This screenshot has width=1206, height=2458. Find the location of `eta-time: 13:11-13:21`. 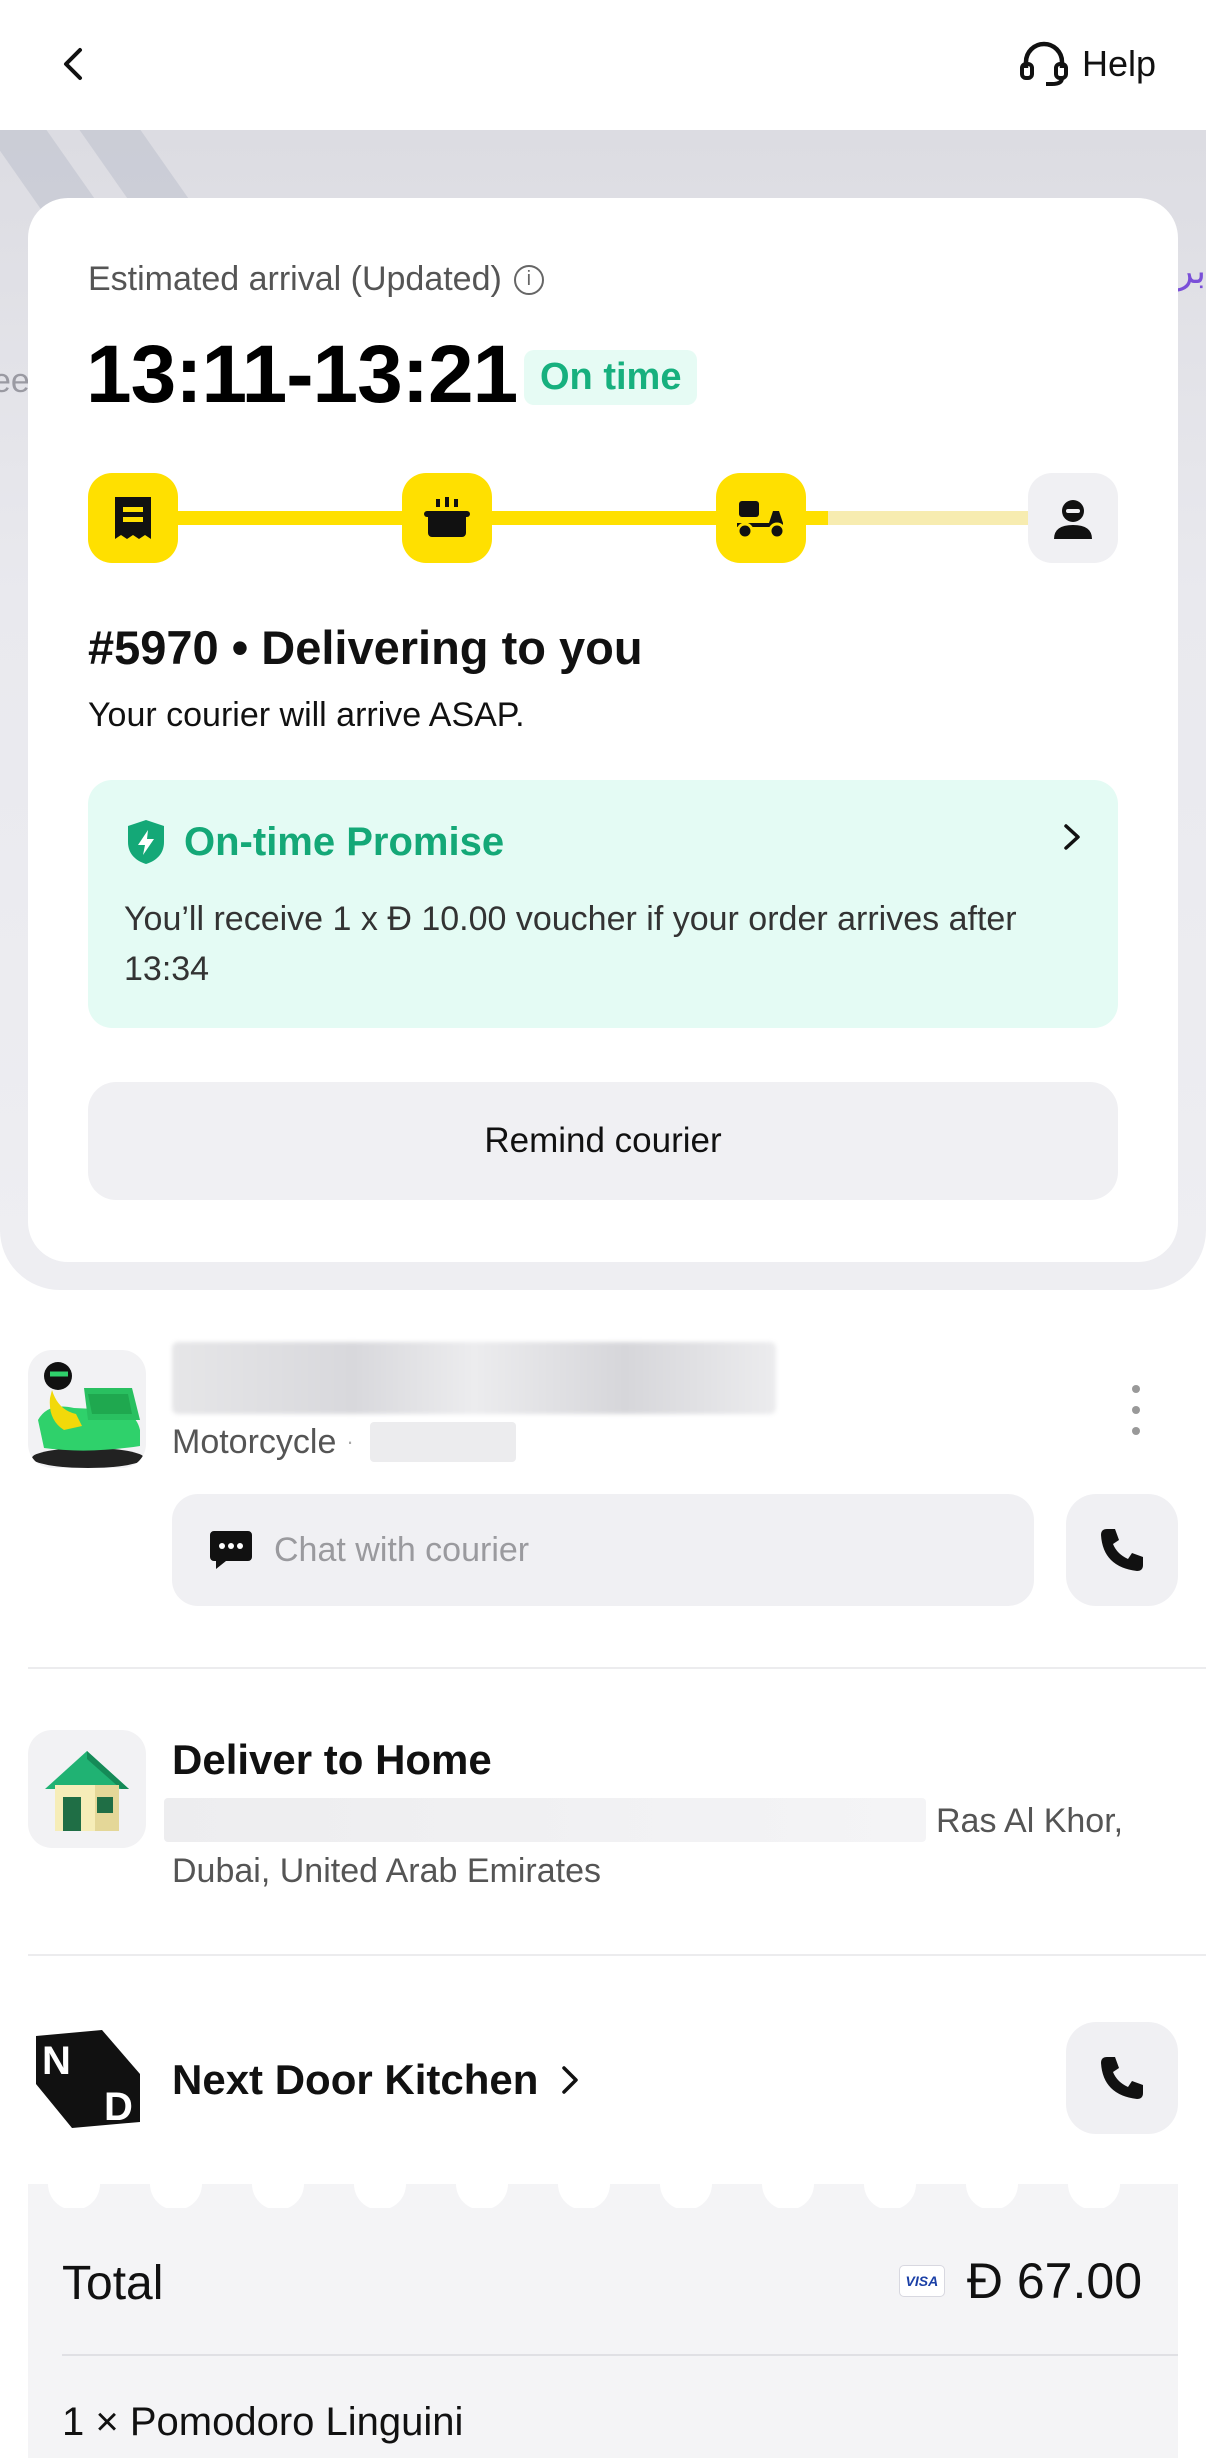

eta-time: 13:11-13:21 is located at coordinates (302, 374).